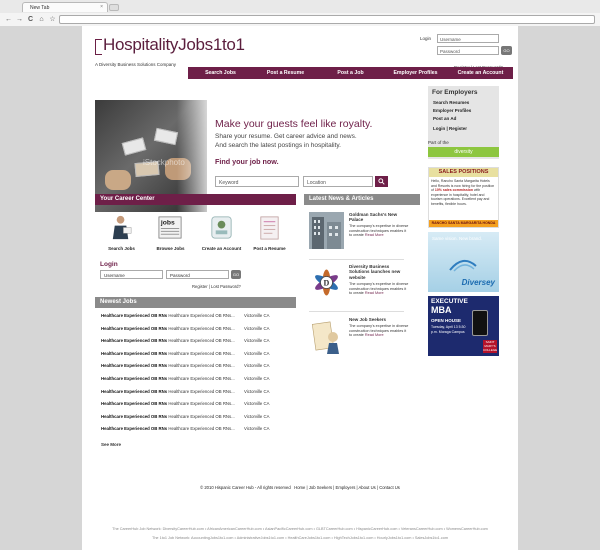 The width and height of the screenshot is (600, 550). What do you see at coordinates (200, 286) in the screenshot?
I see `login-register-link: Register` at bounding box center [200, 286].